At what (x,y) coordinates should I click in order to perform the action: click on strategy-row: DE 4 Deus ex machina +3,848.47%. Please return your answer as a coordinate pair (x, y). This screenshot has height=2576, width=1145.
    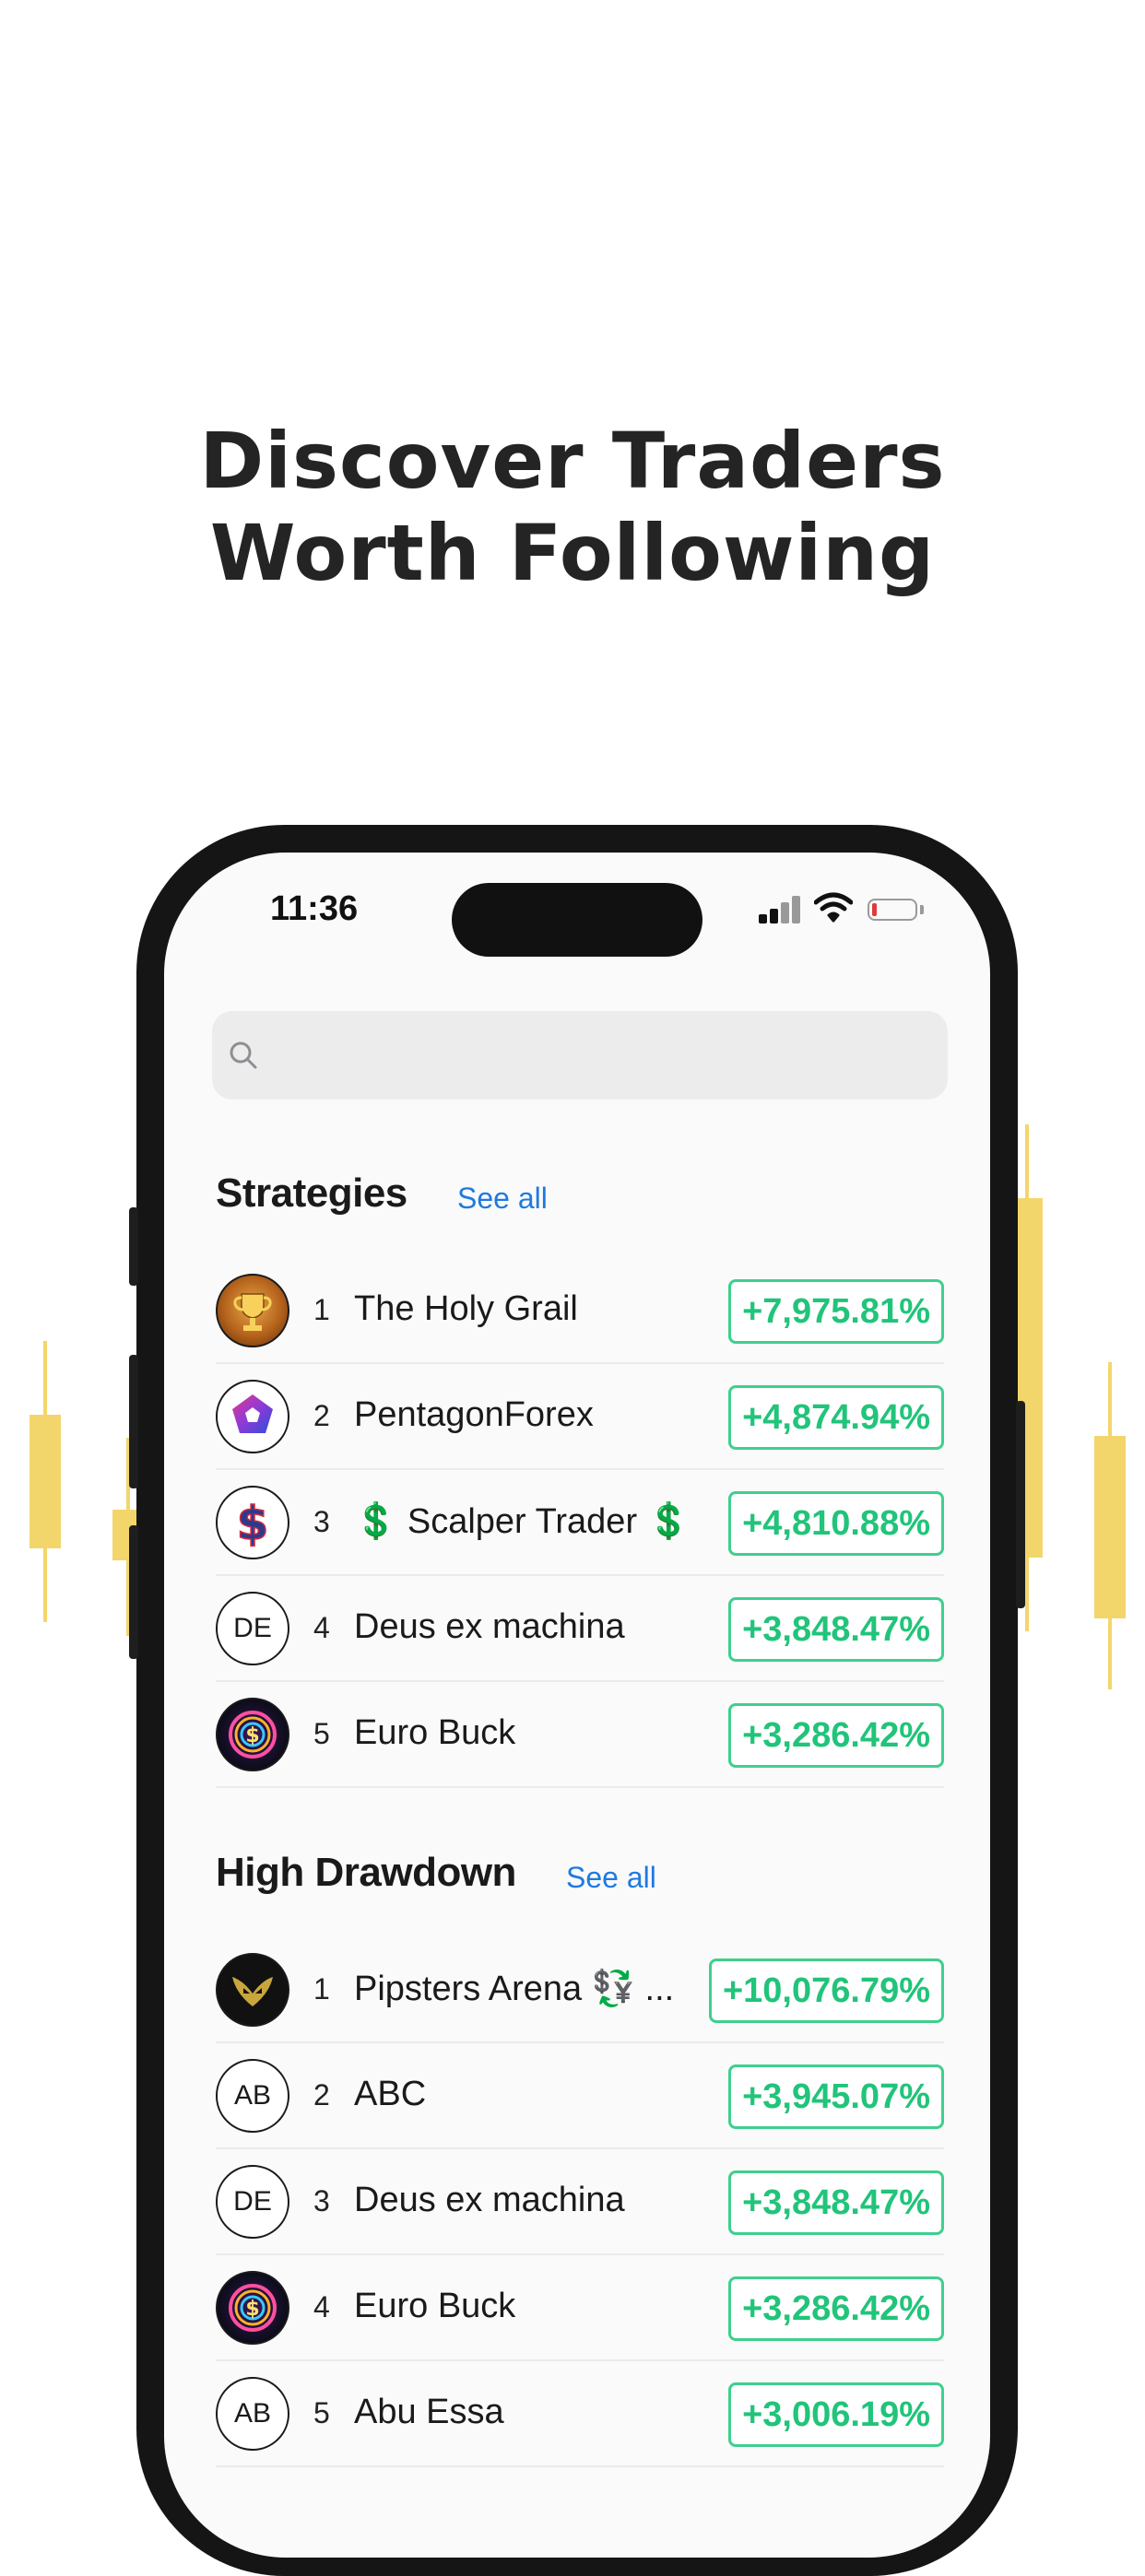
    Looking at the image, I should click on (580, 1629).